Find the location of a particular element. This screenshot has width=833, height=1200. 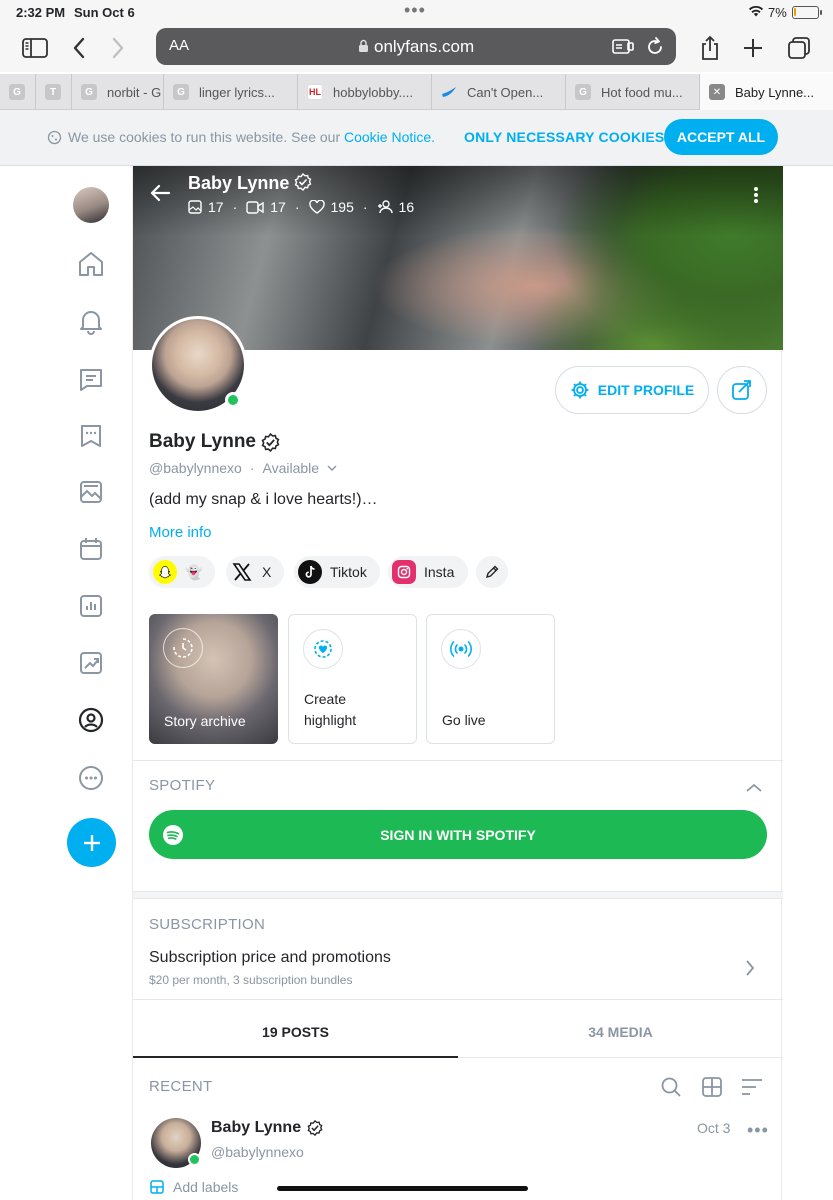

post-date: Oct 3 is located at coordinates (714, 1128).